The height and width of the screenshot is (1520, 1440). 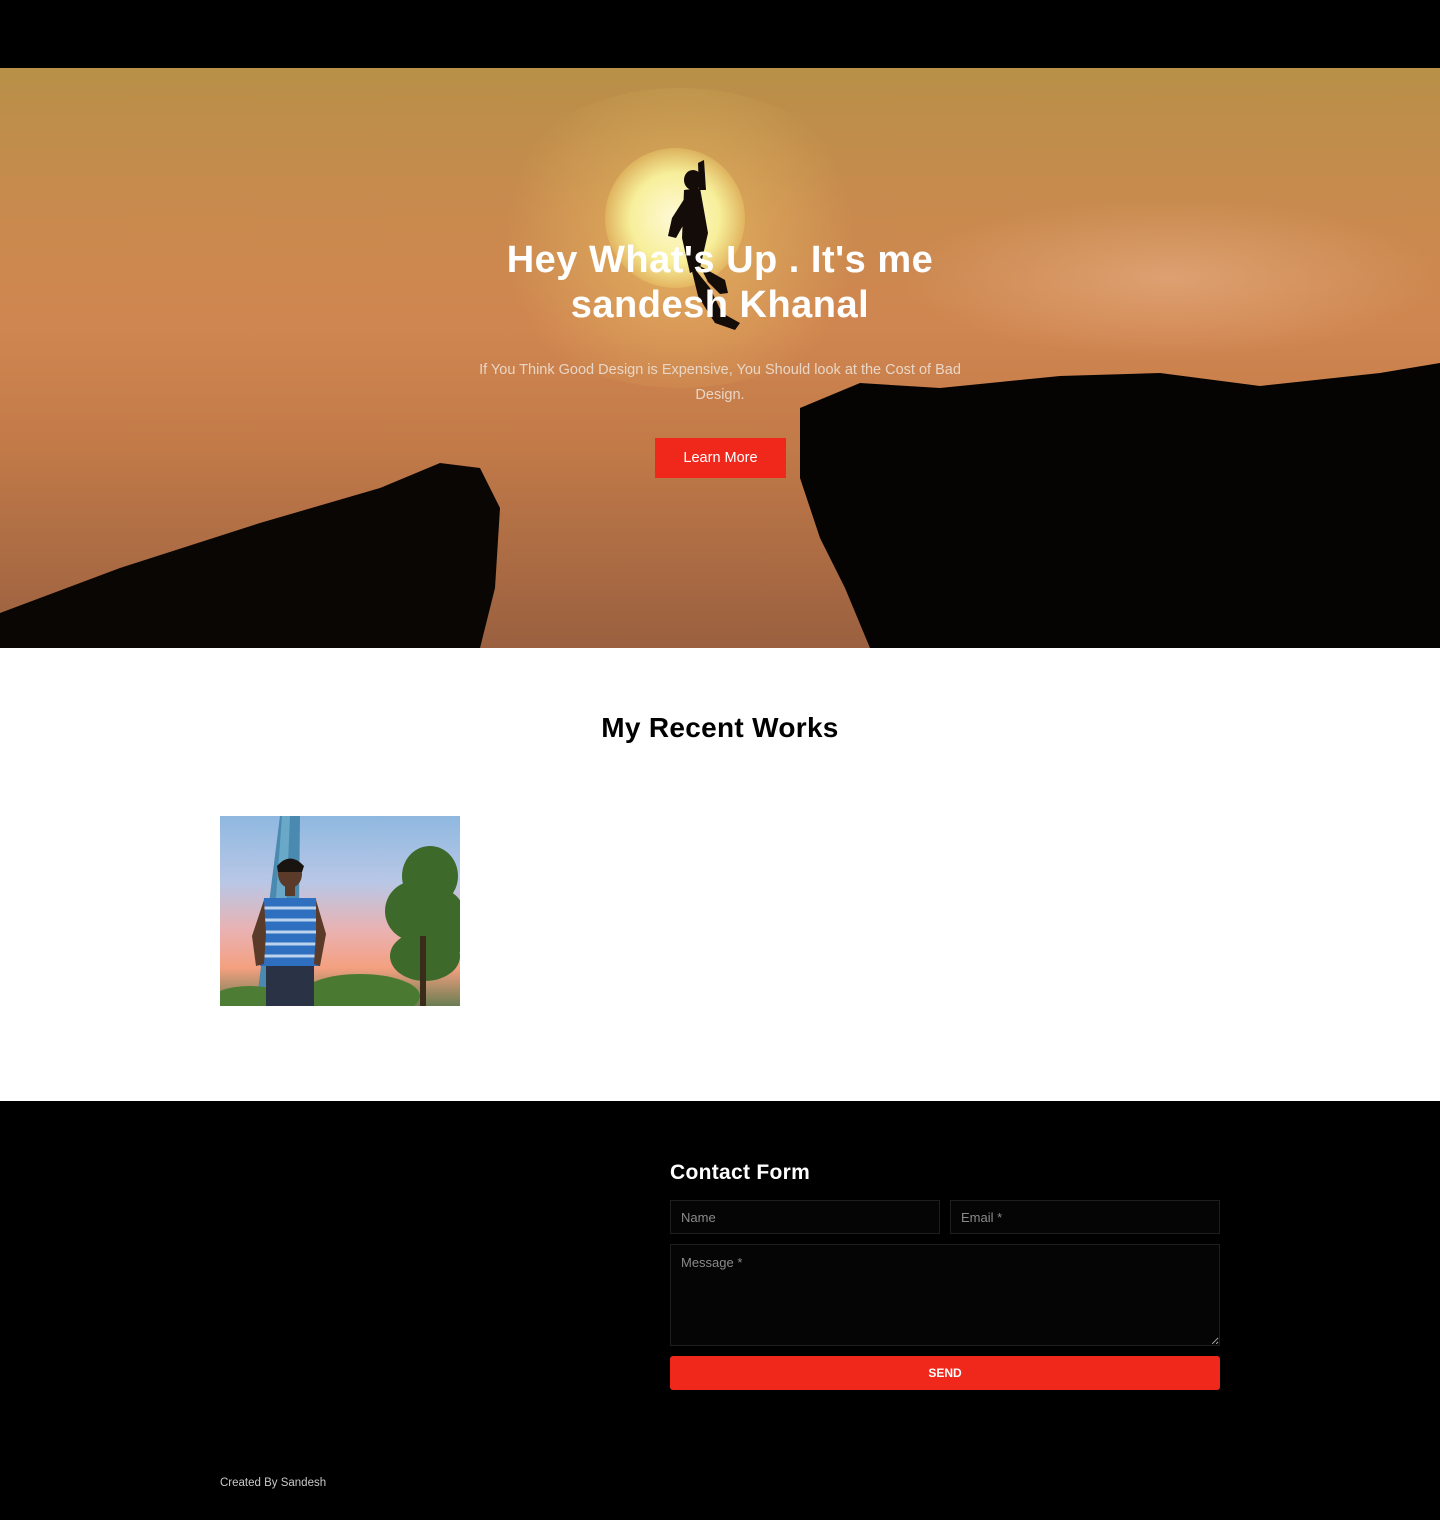 What do you see at coordinates (720, 458) in the screenshot?
I see `learn-more-button: Learn More` at bounding box center [720, 458].